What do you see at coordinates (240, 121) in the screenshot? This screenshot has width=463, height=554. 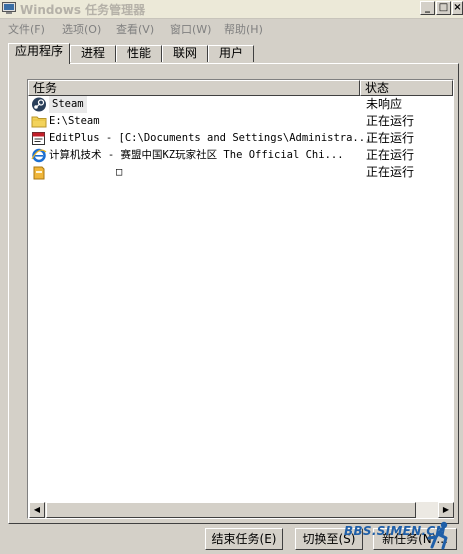 I see `list-item: E:\Steam 正在运行` at bounding box center [240, 121].